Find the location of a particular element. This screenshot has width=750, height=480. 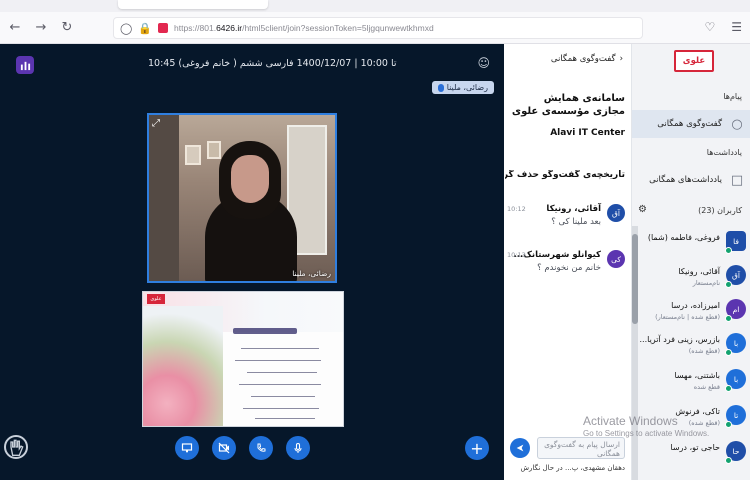

sidebar-item-label: گفت‌وگوی همگانی is located at coordinates (689, 124).